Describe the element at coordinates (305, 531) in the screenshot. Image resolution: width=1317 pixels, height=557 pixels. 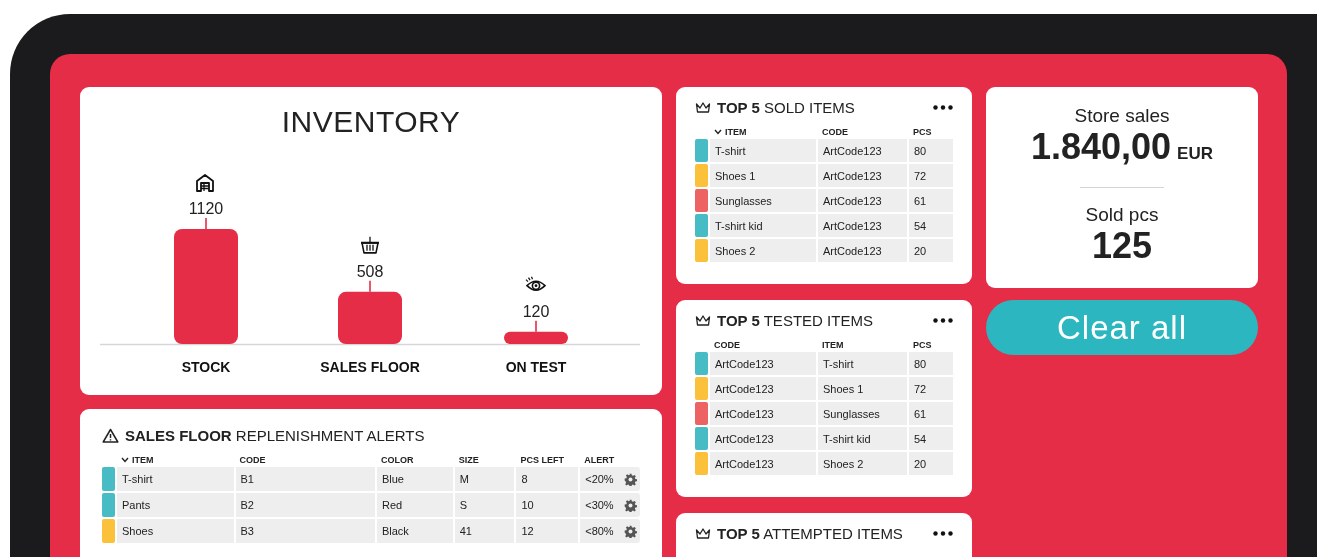
I see `table-cell: B3` at that location.